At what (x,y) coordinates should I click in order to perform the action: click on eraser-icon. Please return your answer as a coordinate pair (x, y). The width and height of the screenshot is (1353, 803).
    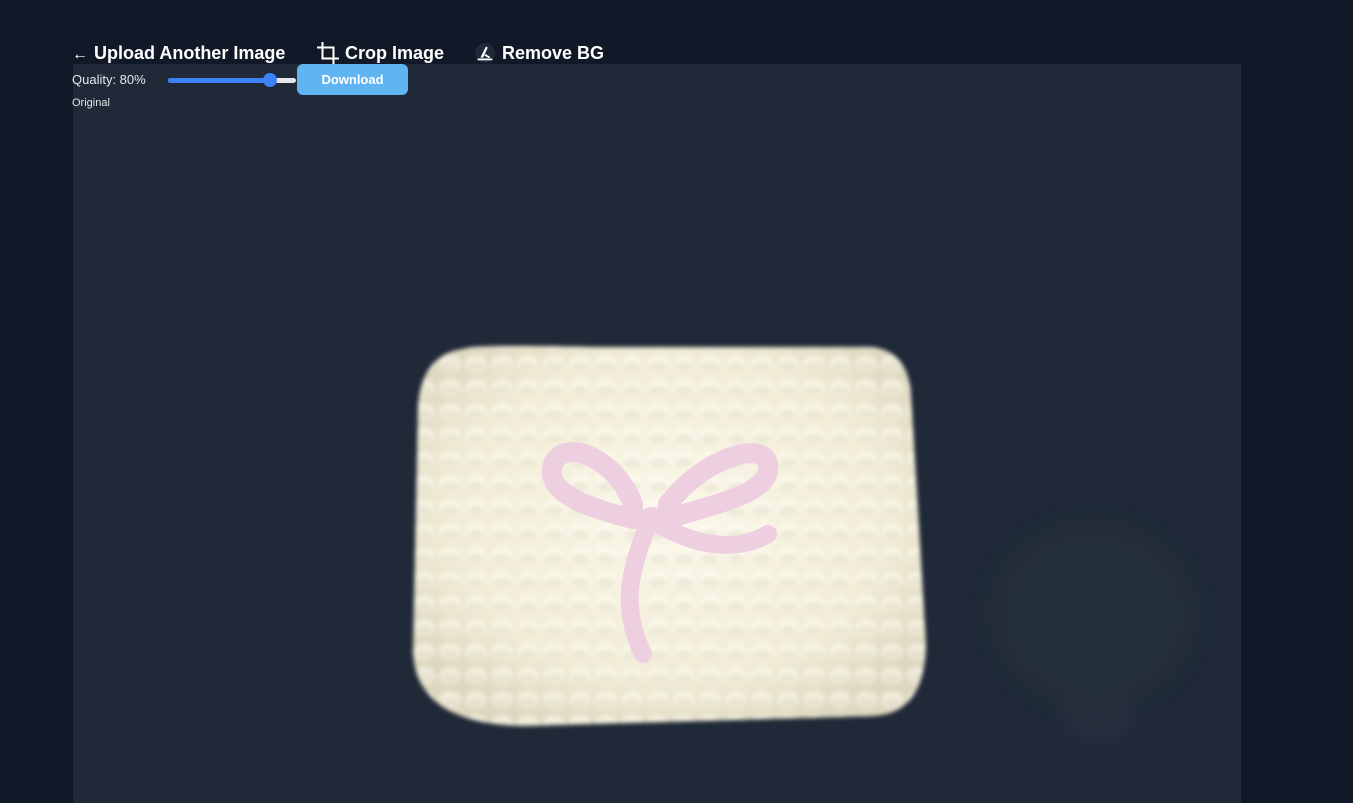
    Looking at the image, I should click on (485, 53).